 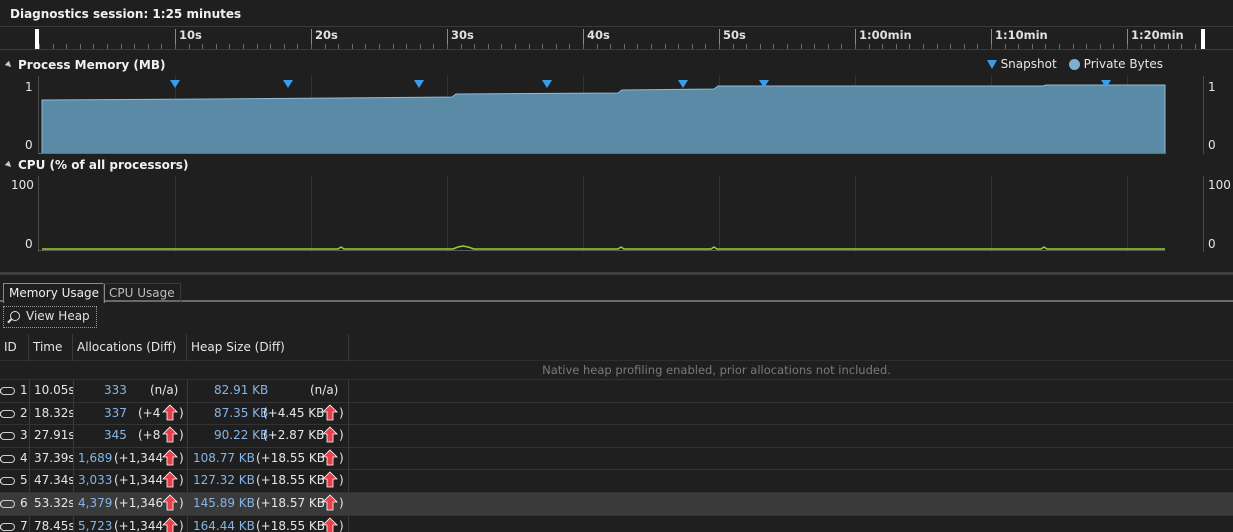 I want to click on view-heap-button: View Heap, so click(x=50, y=317).